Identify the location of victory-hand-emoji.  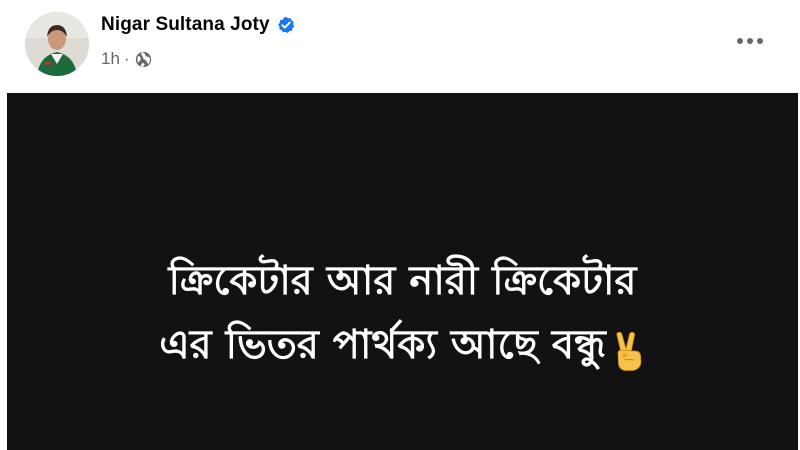
(629, 349).